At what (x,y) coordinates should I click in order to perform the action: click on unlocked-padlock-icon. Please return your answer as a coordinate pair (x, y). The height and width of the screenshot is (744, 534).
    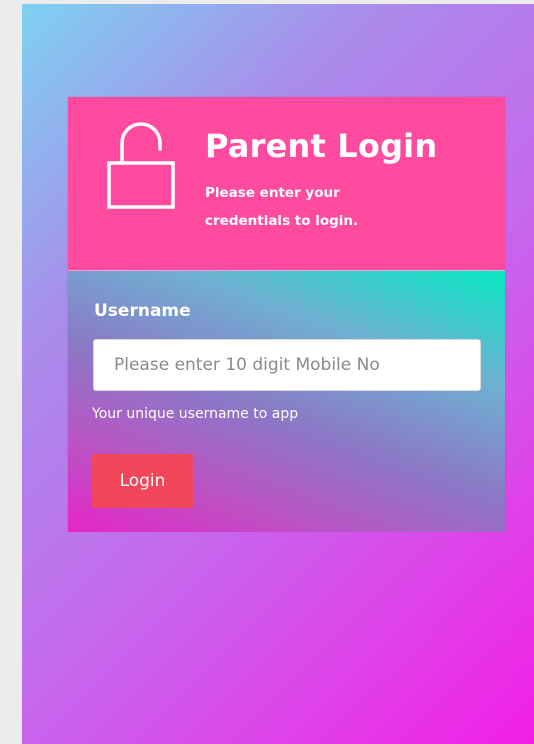
    Looking at the image, I should click on (142, 166).